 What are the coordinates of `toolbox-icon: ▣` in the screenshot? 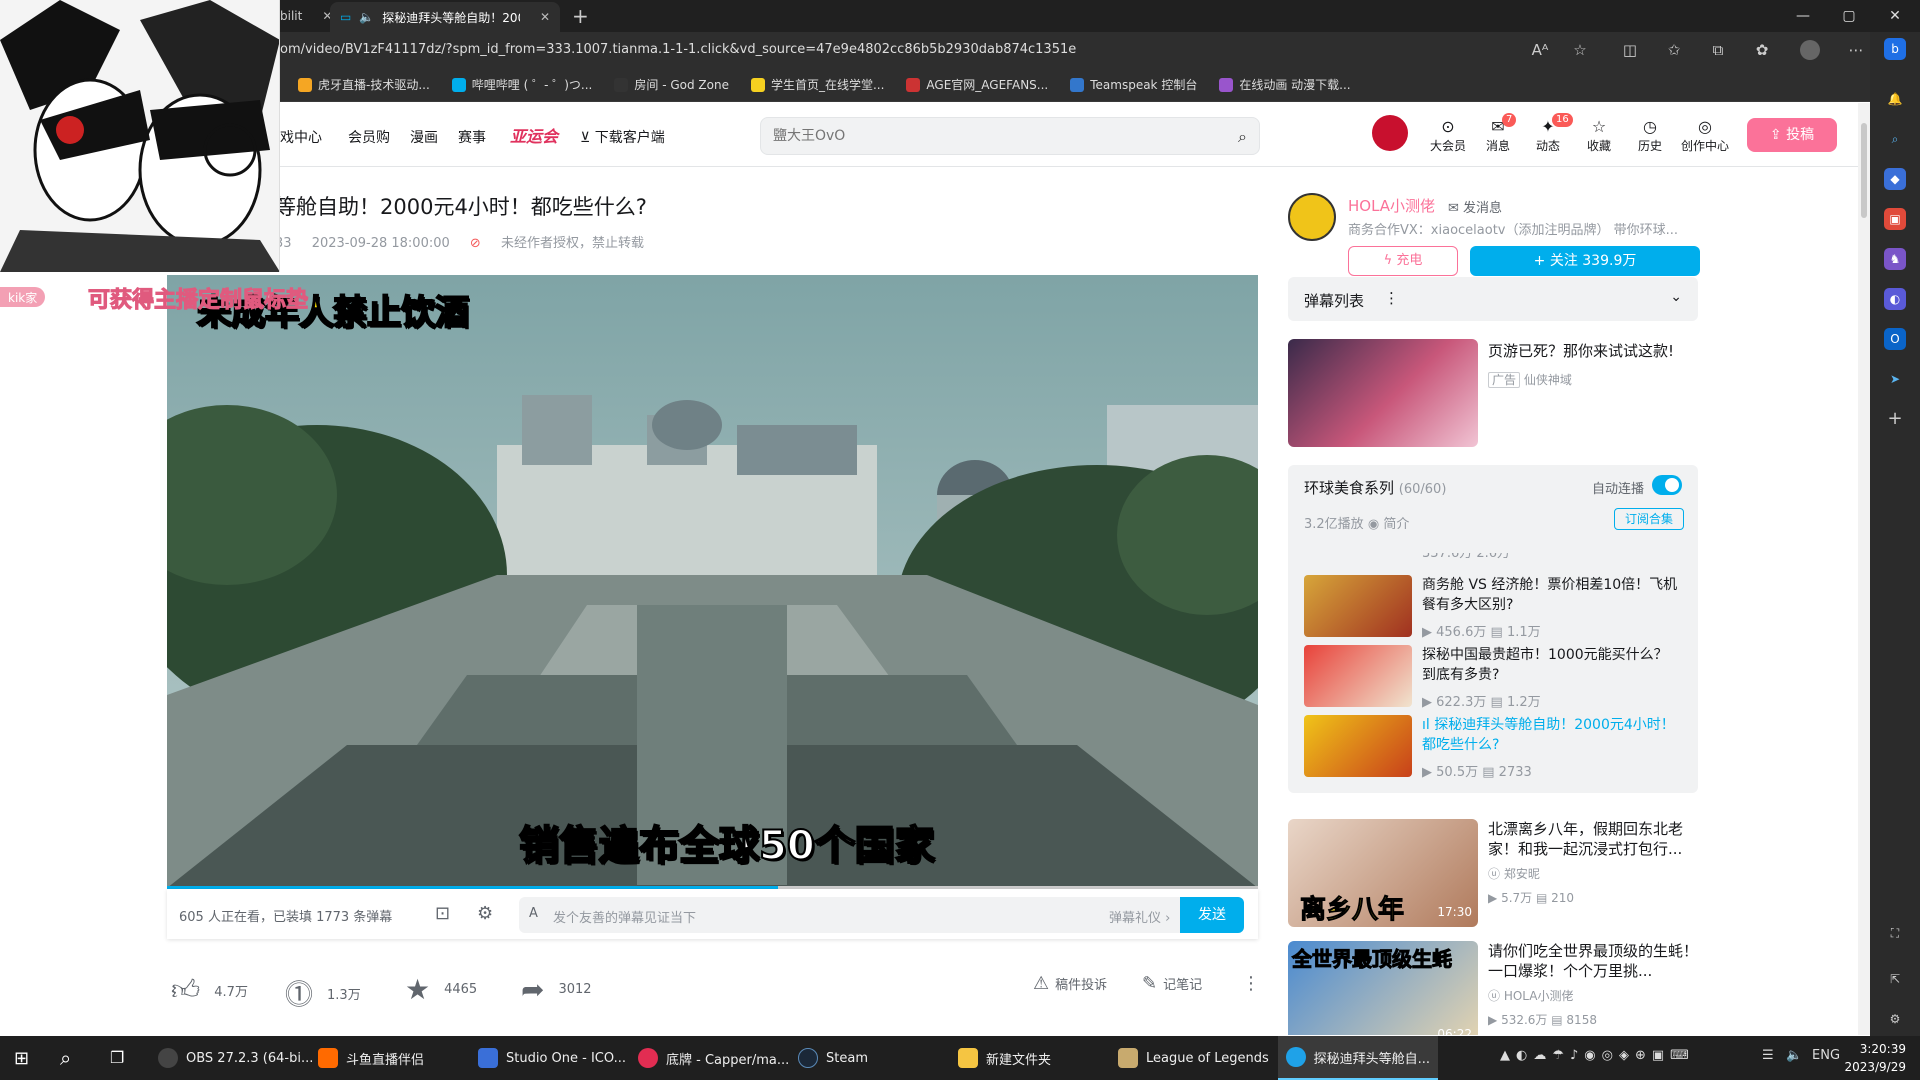 It's located at (1895, 219).